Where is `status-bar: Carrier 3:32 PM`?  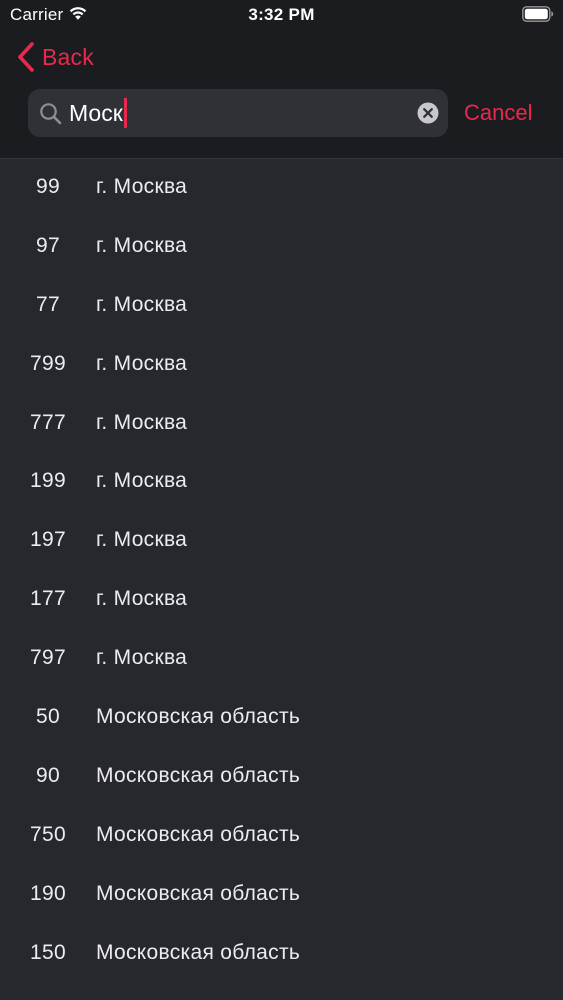 status-bar: Carrier 3:32 PM is located at coordinates (281, 15).